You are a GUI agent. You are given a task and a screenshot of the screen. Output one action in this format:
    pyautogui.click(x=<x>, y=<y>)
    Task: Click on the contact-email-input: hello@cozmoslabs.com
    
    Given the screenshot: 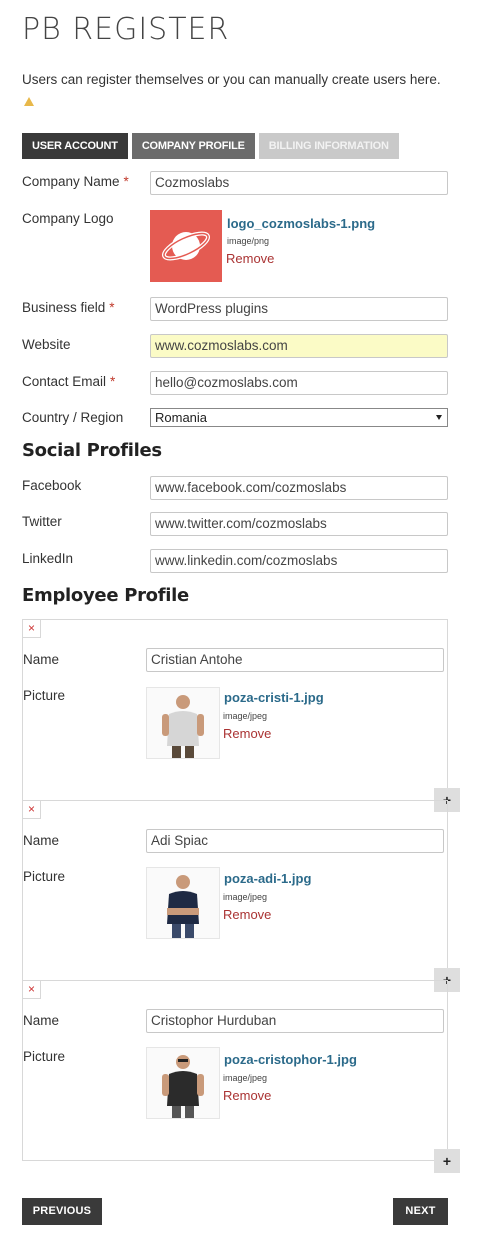 What is the action you would take?
    pyautogui.click(x=299, y=383)
    